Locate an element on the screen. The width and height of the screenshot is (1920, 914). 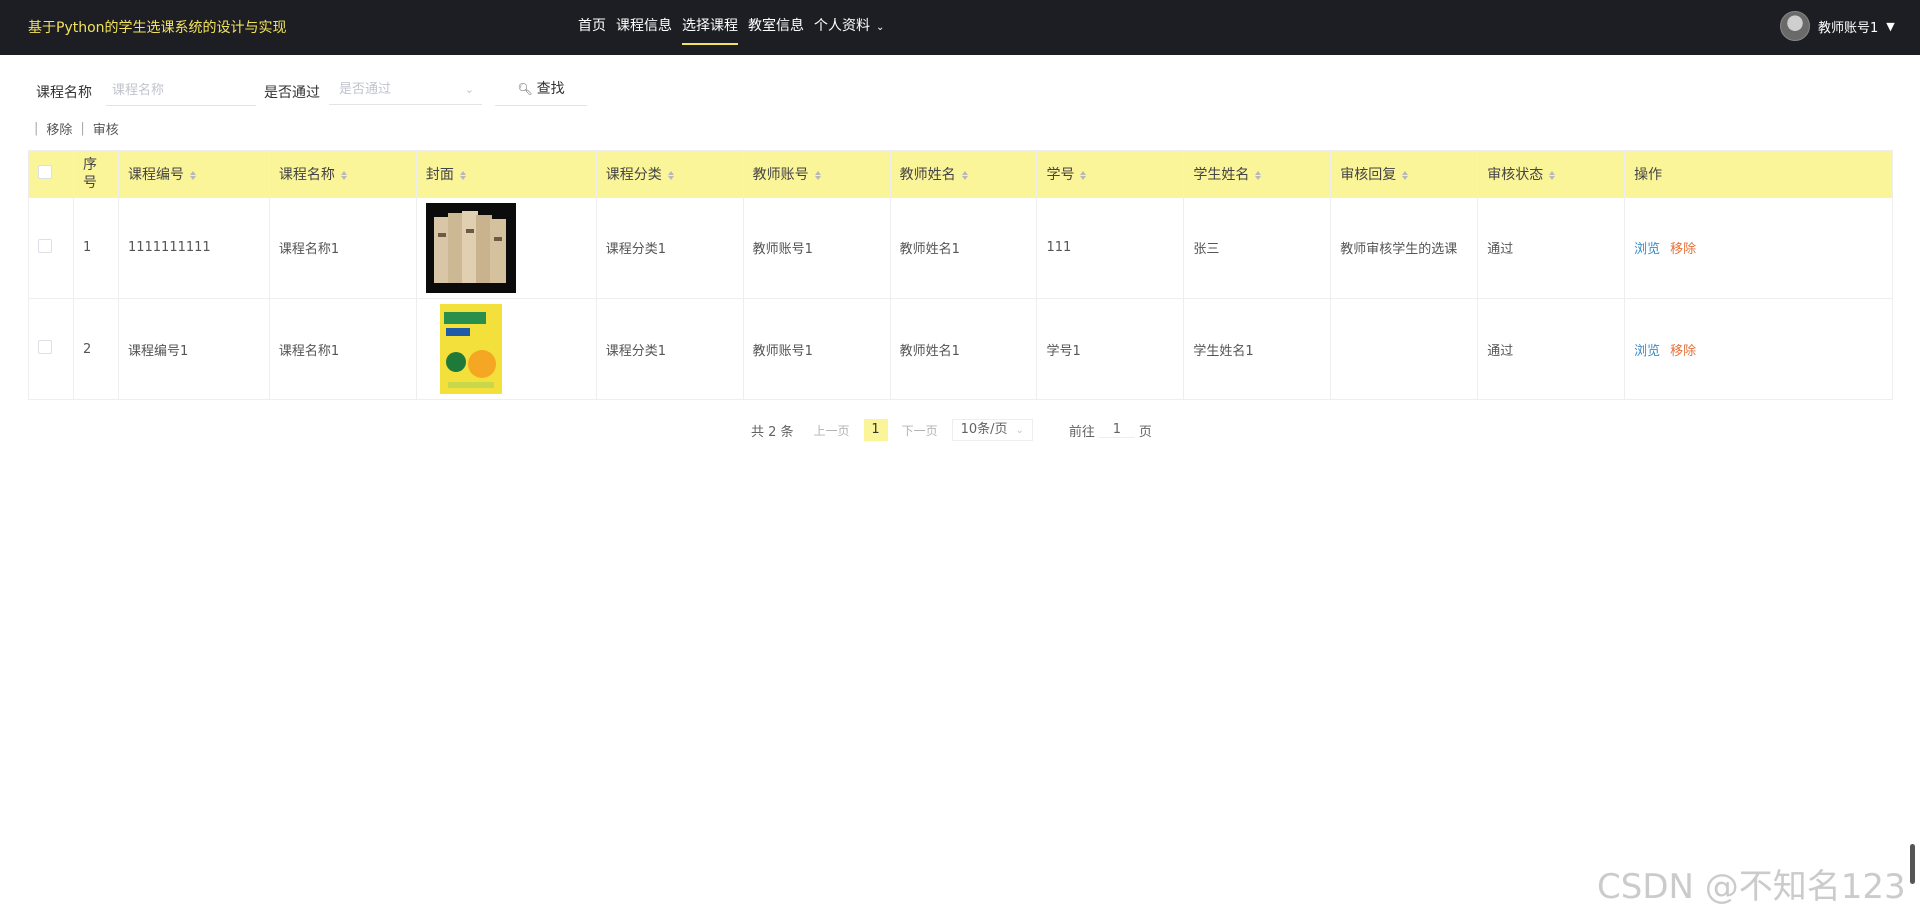
select-all-cell is located at coordinates (51, 174).